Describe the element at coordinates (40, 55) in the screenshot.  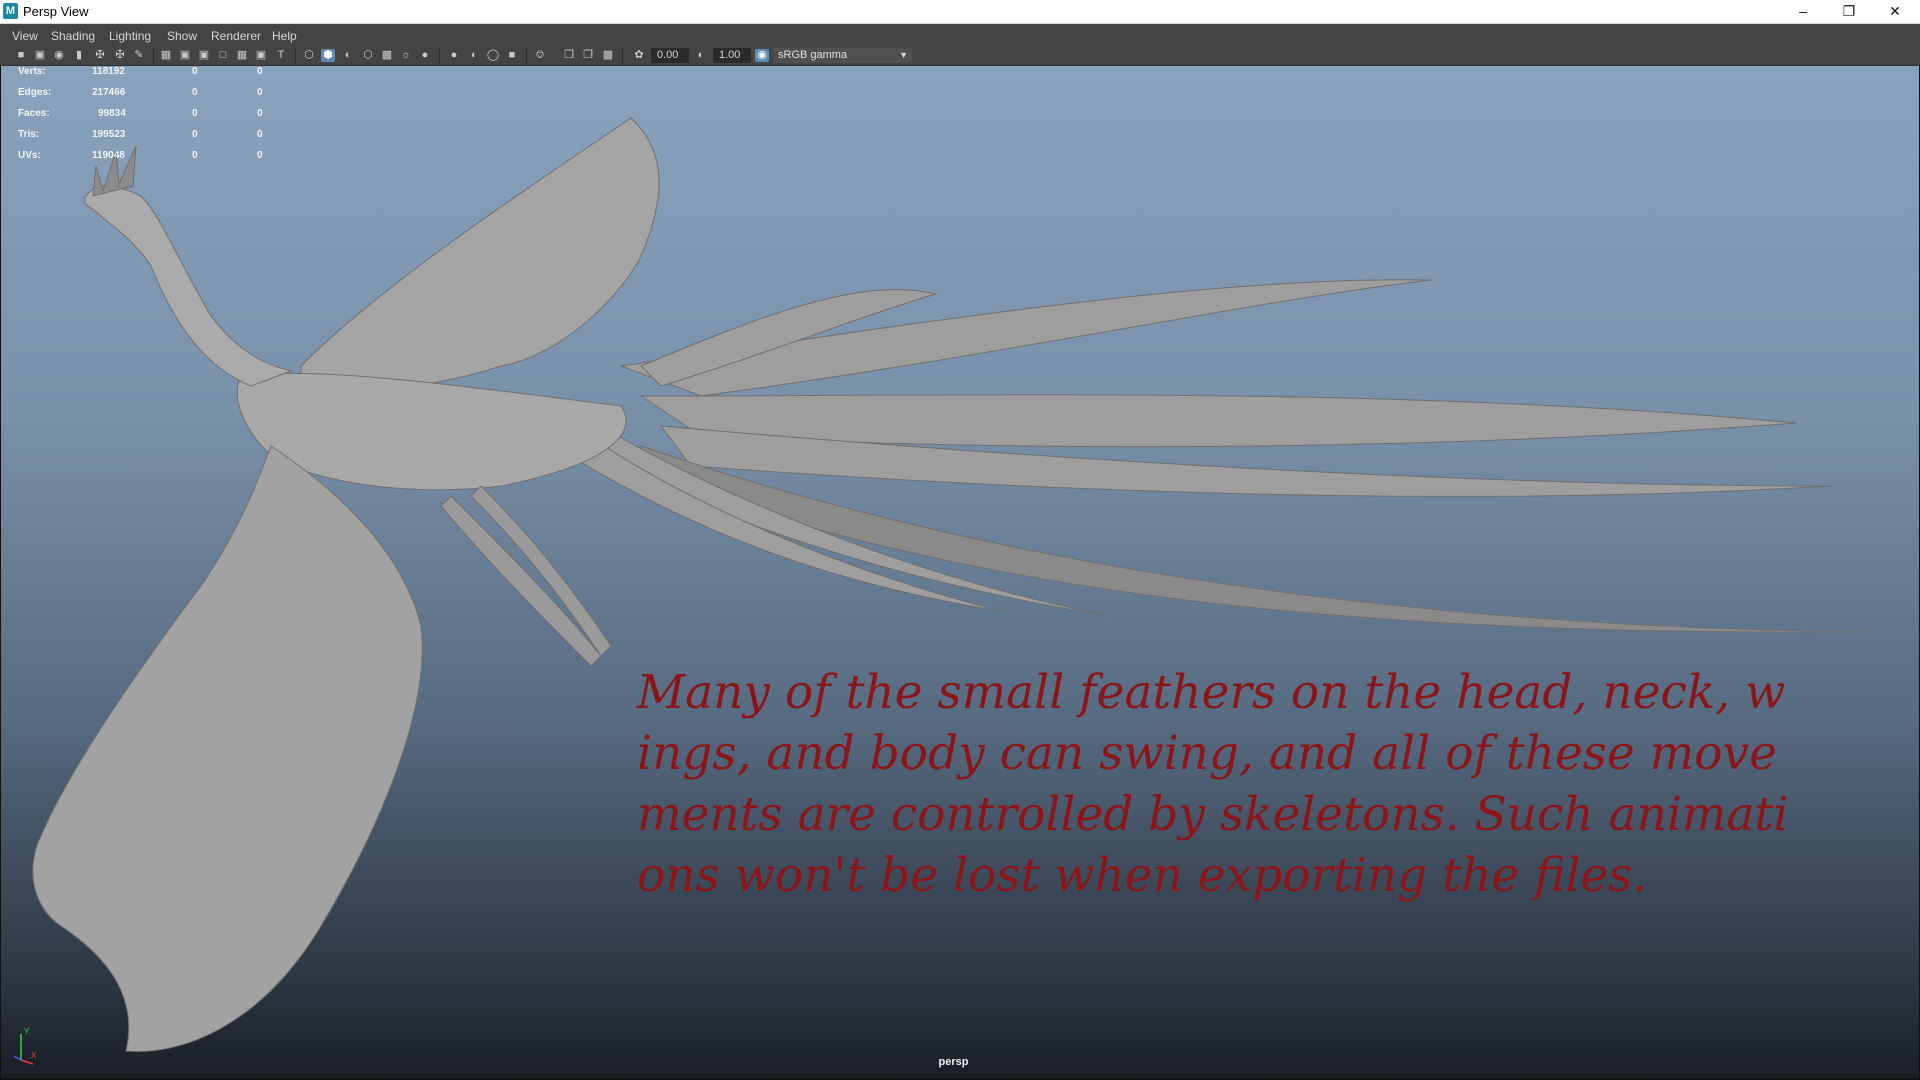
I see `camera-attributes-icon: ▣` at that location.